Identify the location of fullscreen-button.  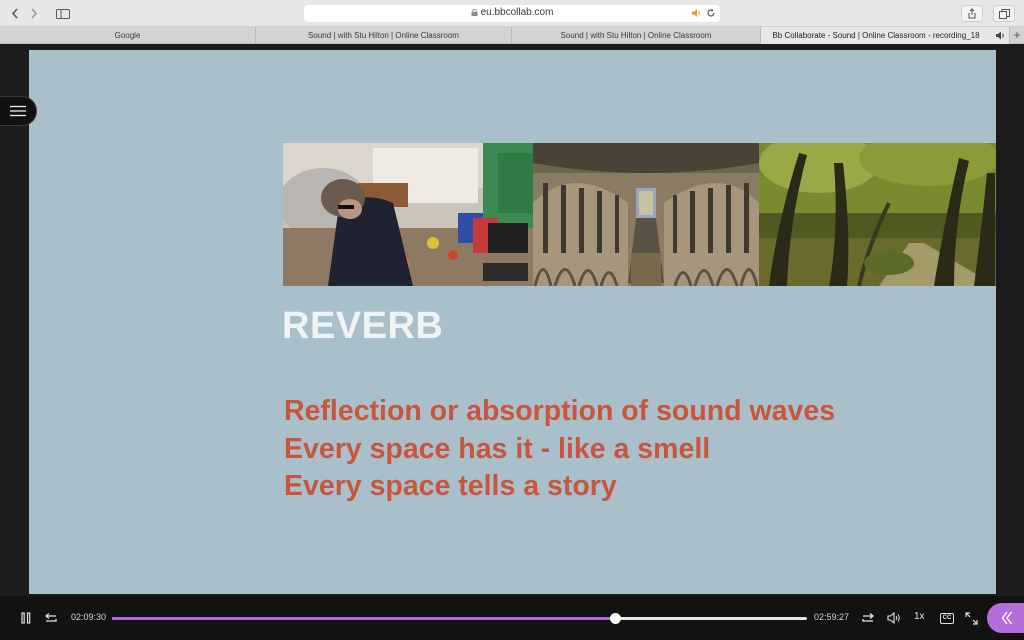
(971, 618).